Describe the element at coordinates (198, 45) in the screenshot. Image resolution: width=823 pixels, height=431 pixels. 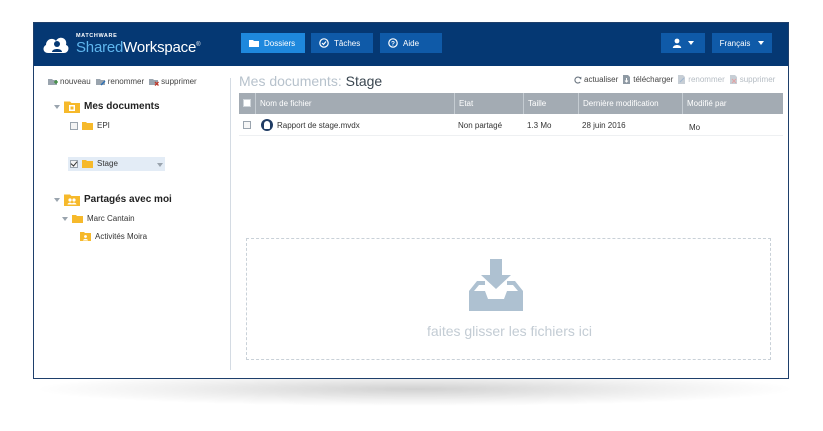
I see `logo-registered-mark: ®` at that location.